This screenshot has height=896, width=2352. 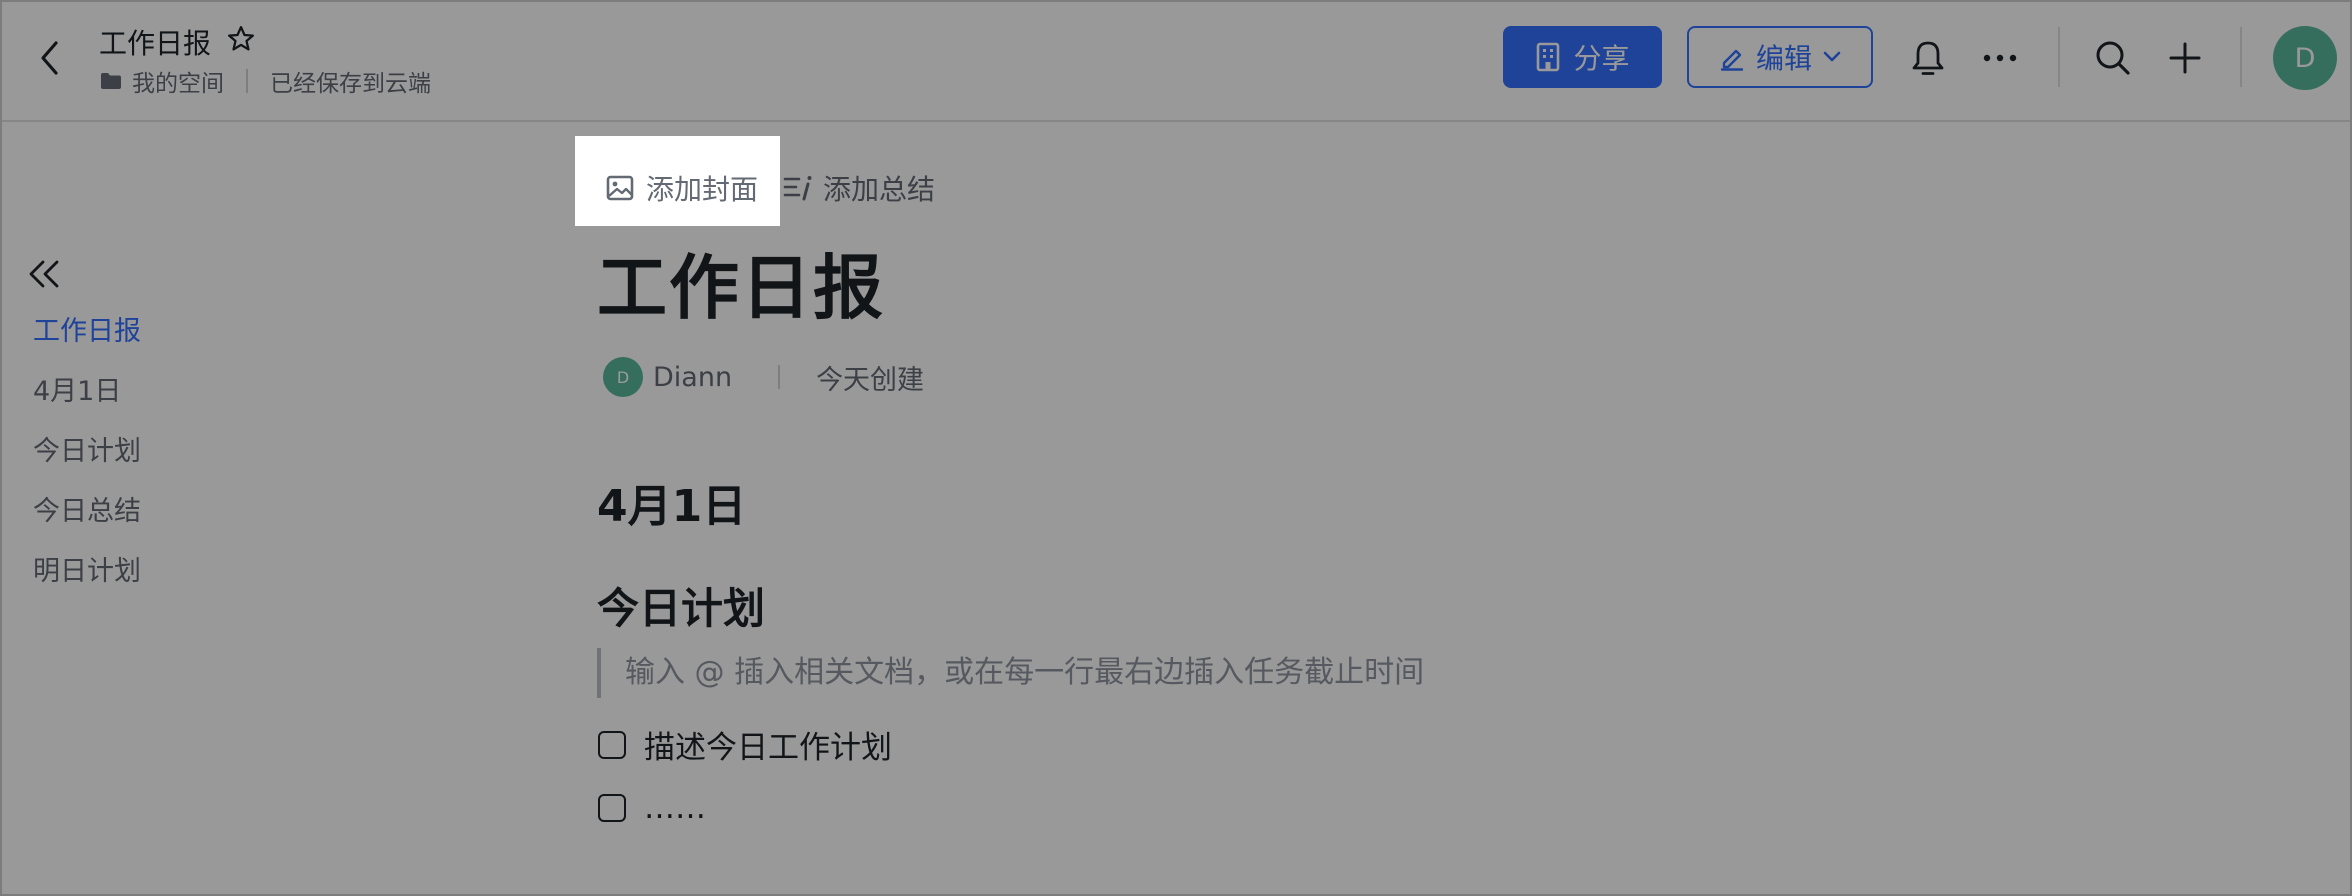 I want to click on doc-title: 工作日报, so click(x=155, y=43).